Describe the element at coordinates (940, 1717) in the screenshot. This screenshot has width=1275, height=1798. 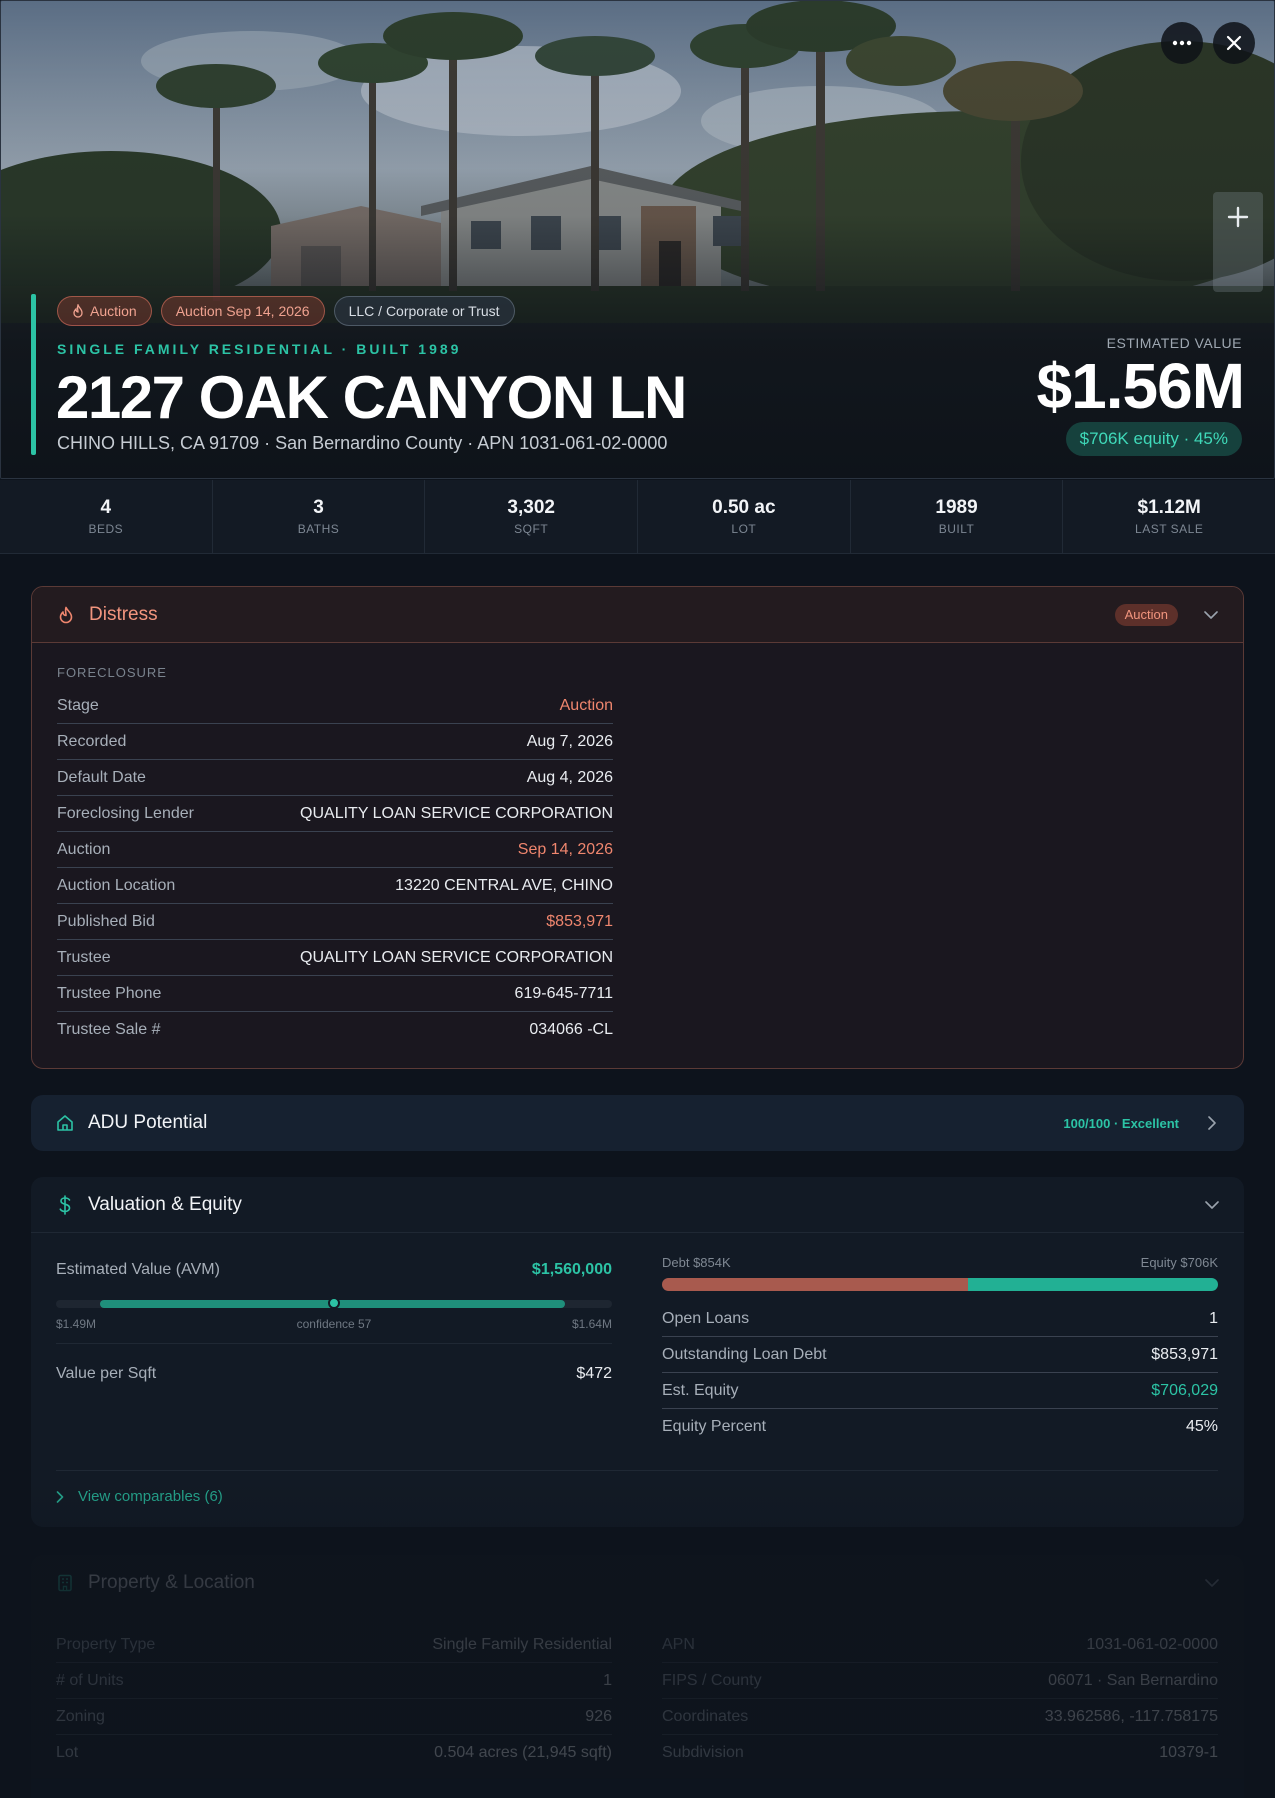
I see `table-row: Coordinates 33.962586, -117.758175` at that location.